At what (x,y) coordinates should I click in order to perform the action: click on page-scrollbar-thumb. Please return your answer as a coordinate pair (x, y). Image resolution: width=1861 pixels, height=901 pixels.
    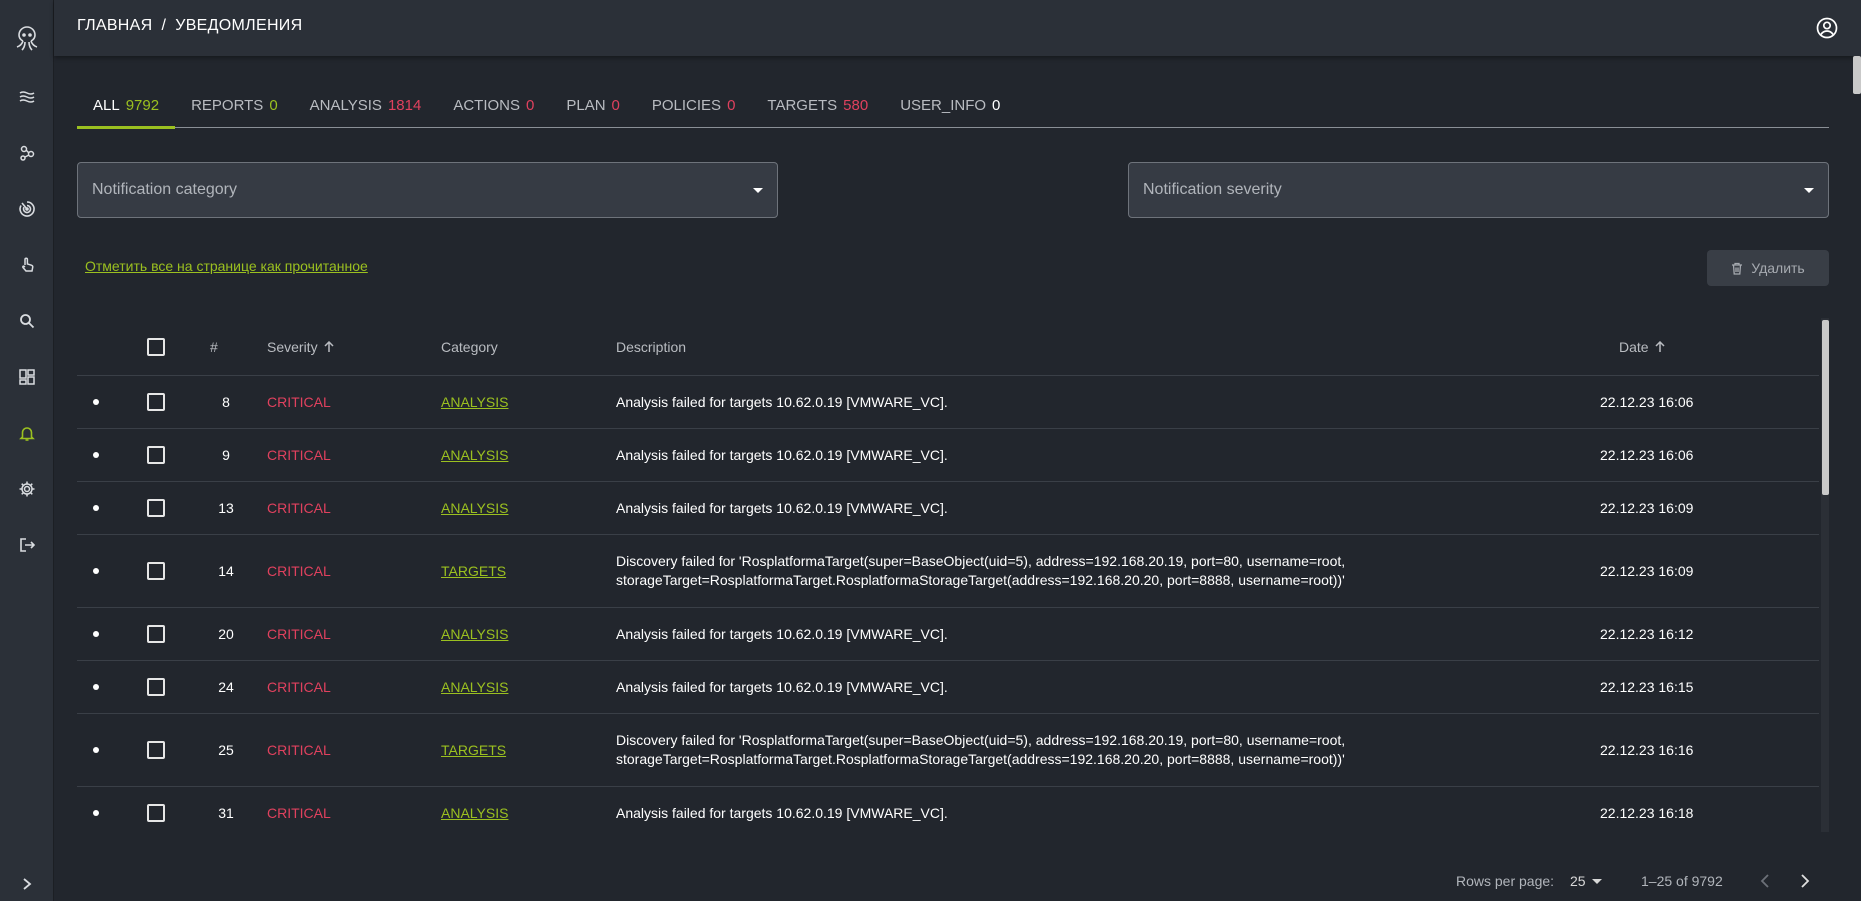
    Looking at the image, I should click on (1857, 75).